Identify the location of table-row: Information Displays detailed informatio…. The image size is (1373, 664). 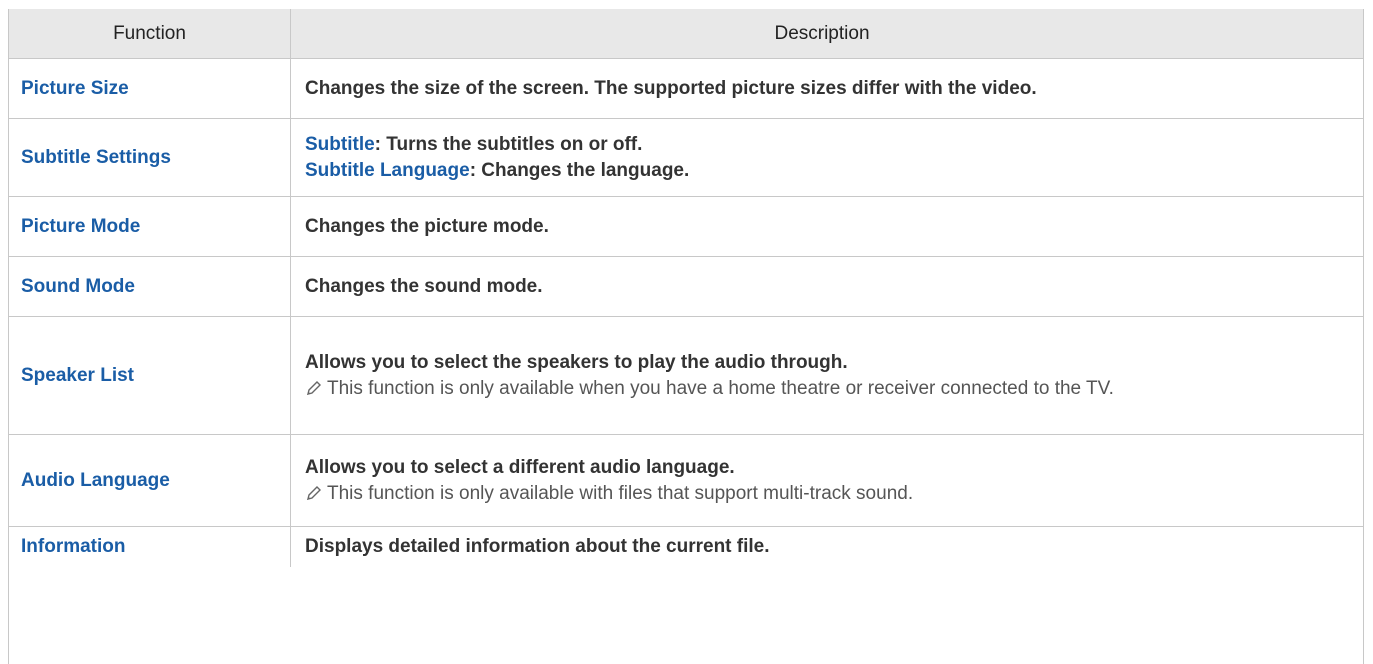
(686, 547).